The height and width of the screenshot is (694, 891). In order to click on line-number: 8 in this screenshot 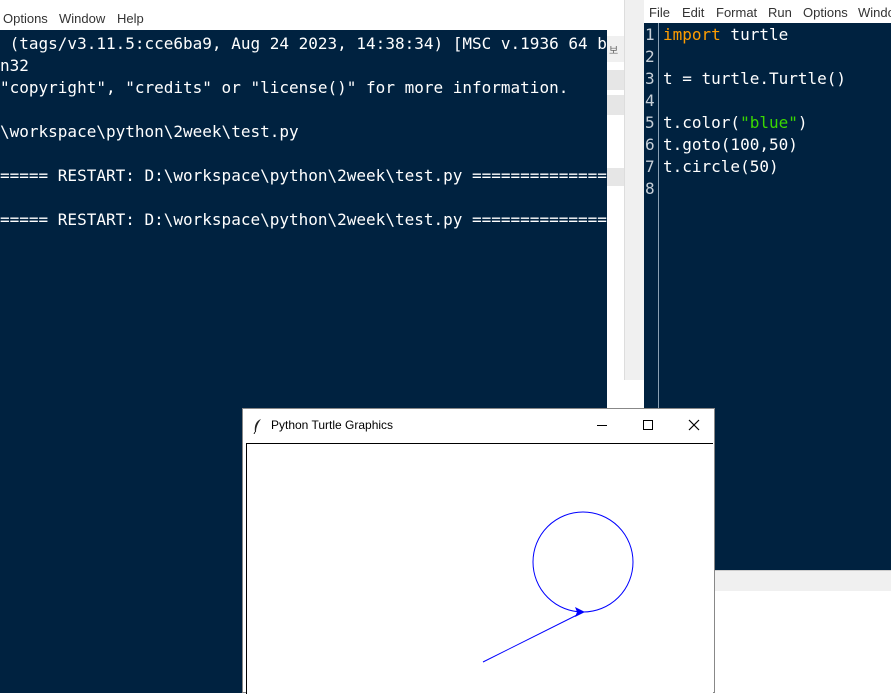, I will do `click(650, 188)`.